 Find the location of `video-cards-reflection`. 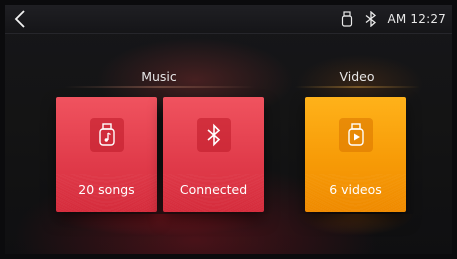

video-cards-reflection is located at coordinates (356, 225).